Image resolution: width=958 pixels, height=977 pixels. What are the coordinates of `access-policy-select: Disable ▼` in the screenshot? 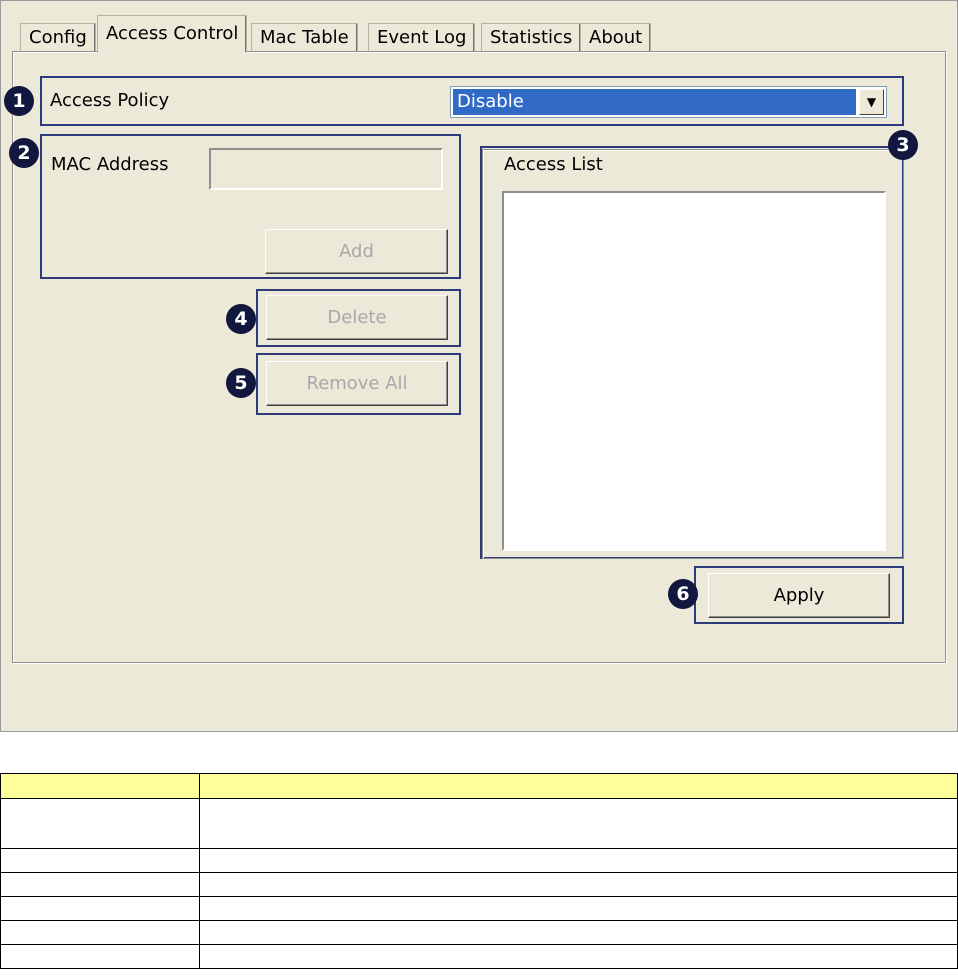 It's located at (668, 102).